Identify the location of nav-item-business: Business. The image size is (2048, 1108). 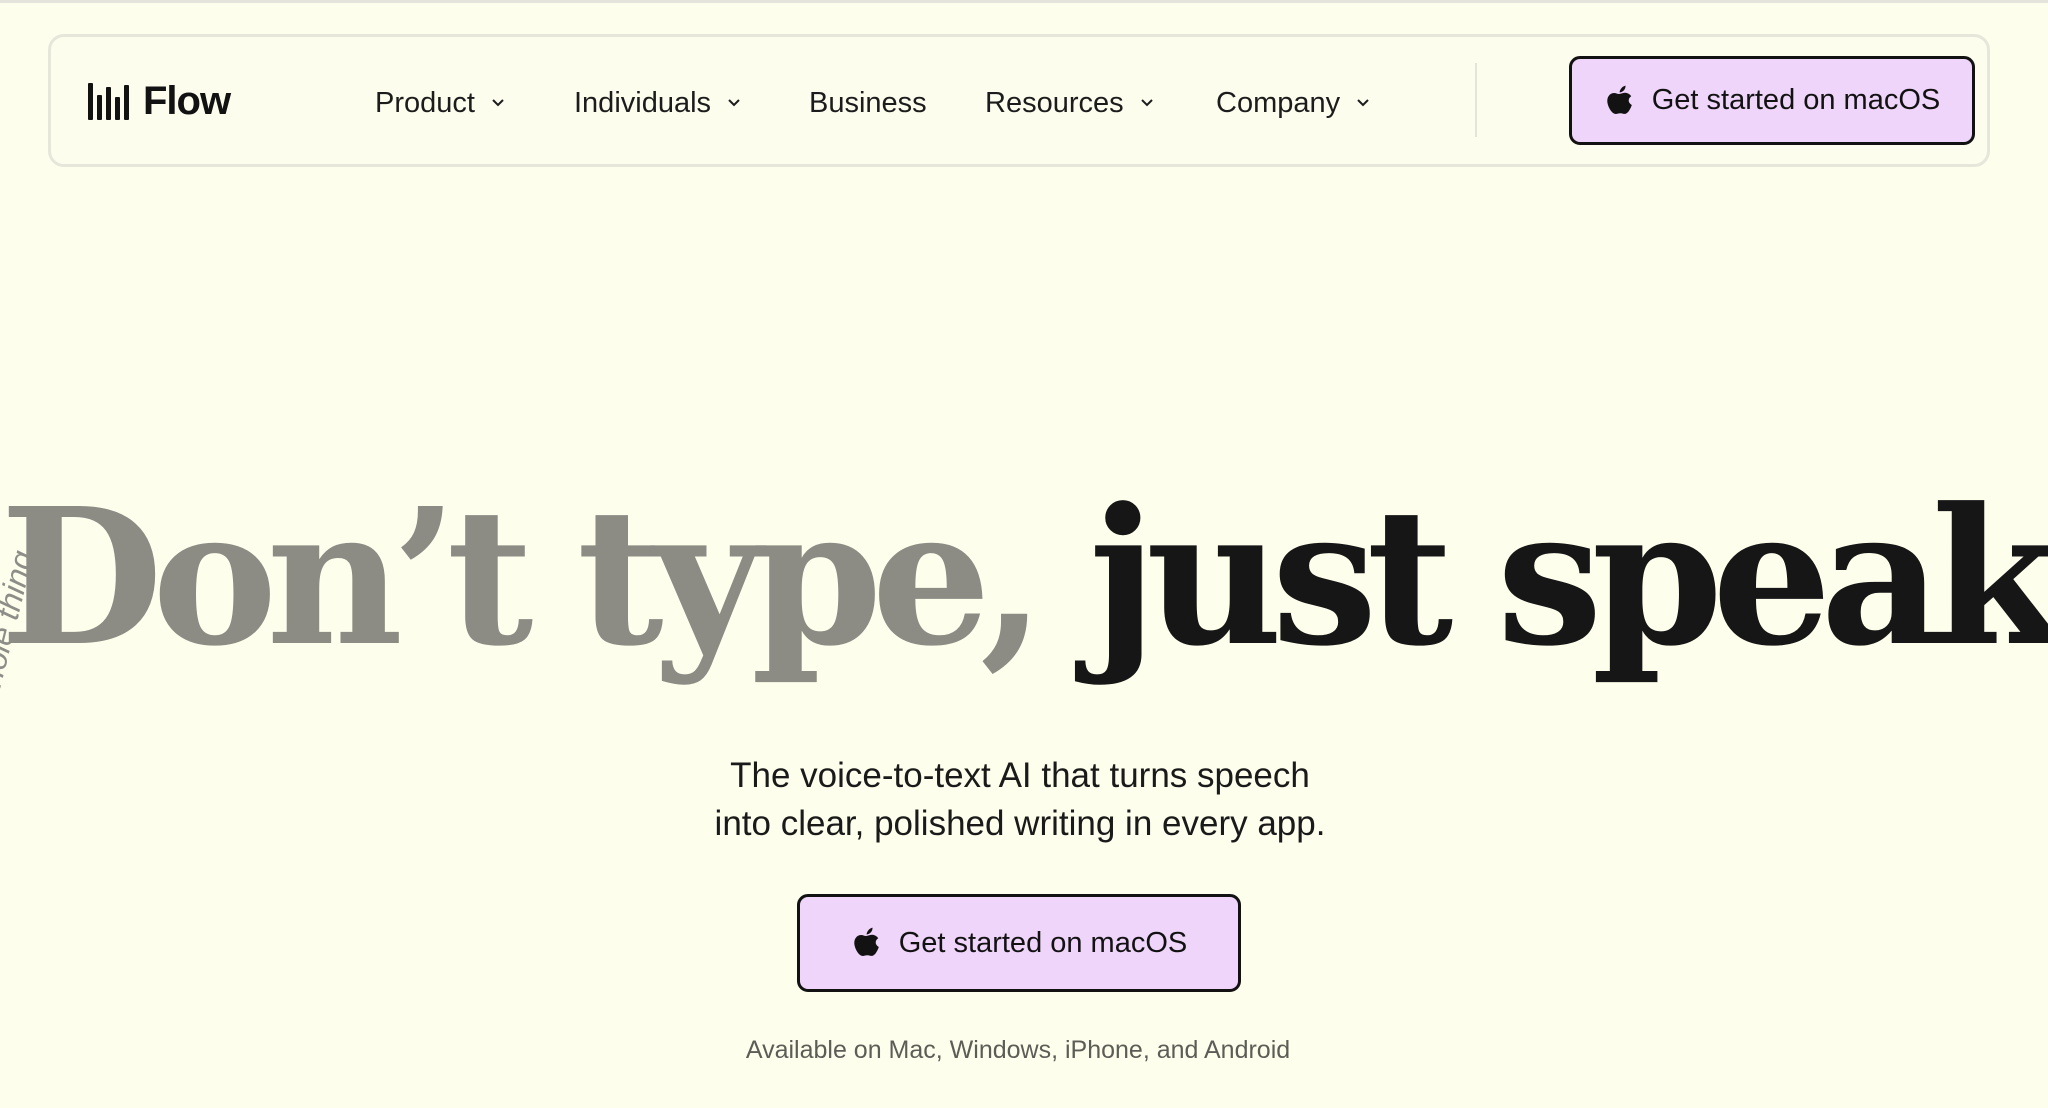
(868, 103).